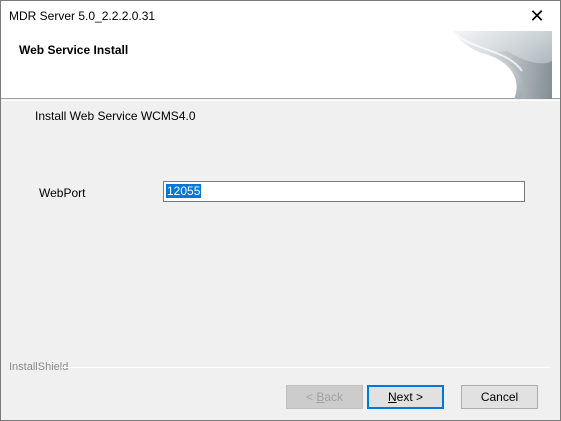 The image size is (561, 421). Describe the element at coordinates (311, 397) in the screenshot. I see `back-button-prefix: <` at that location.